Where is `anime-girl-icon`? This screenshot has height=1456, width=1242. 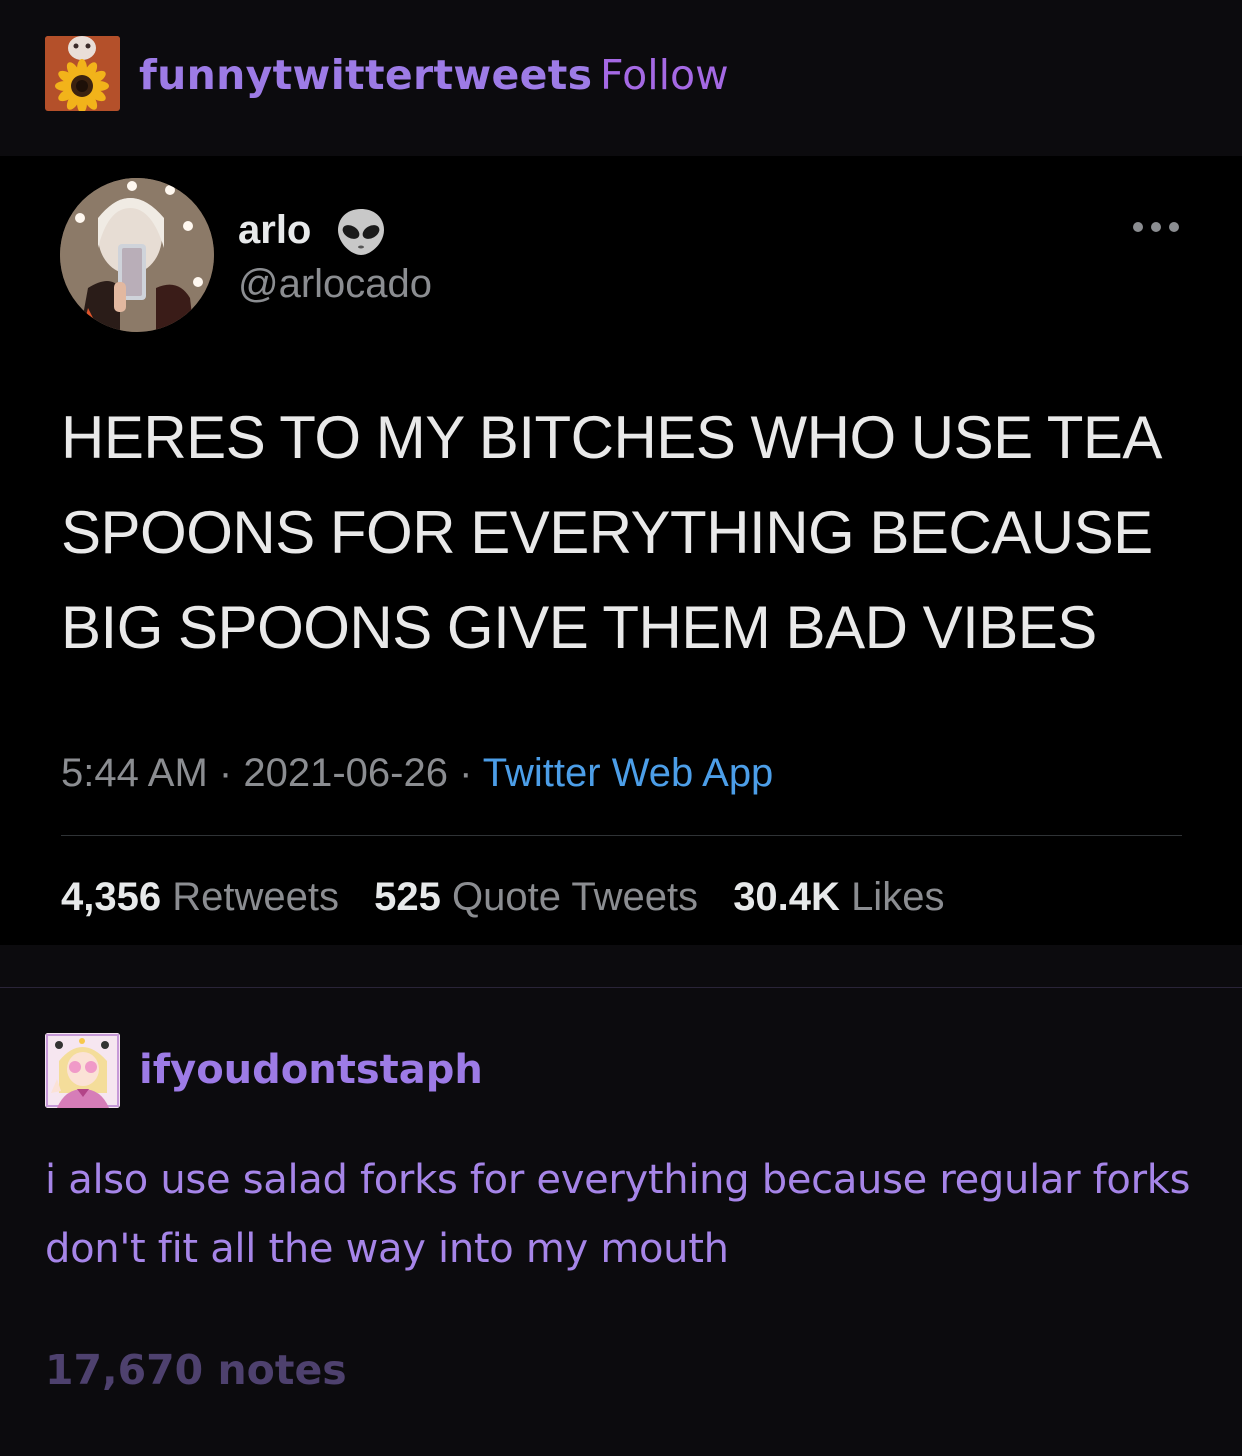 anime-girl-icon is located at coordinates (82, 1070).